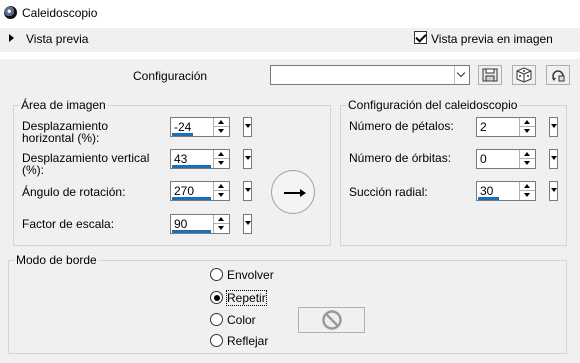 The height and width of the screenshot is (363, 580). I want to click on edge-repeat-label: Repetir, so click(246, 298).